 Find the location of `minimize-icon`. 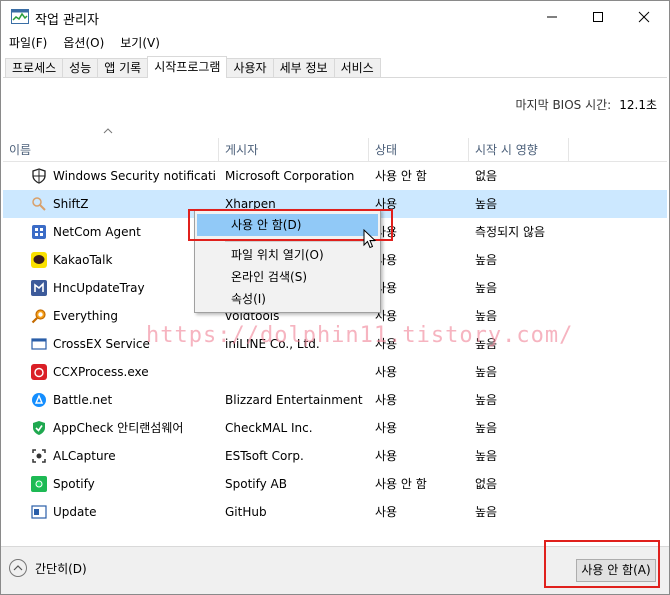

minimize-icon is located at coordinates (552, 17).